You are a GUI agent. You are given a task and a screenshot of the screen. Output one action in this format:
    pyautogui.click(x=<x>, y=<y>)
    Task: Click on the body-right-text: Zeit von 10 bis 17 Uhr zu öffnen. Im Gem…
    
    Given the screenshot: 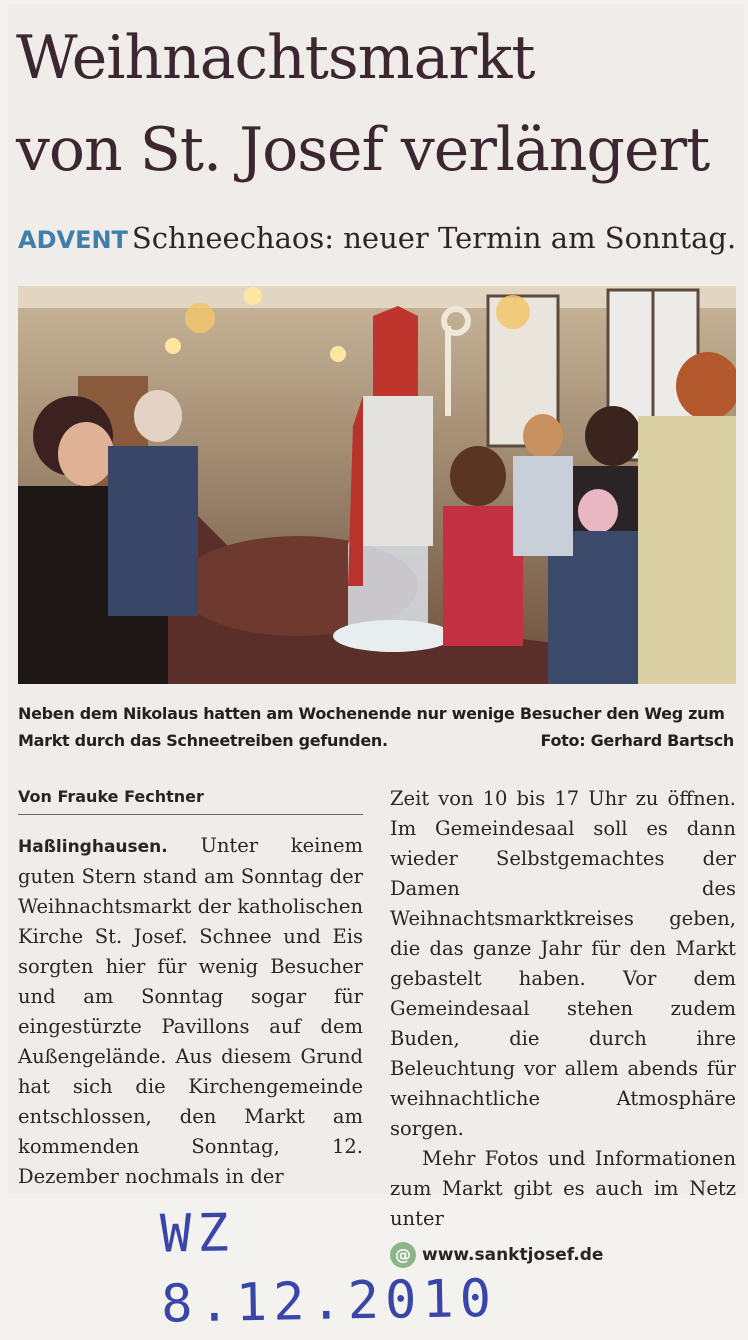 What is the action you would take?
    pyautogui.click(x=563, y=963)
    